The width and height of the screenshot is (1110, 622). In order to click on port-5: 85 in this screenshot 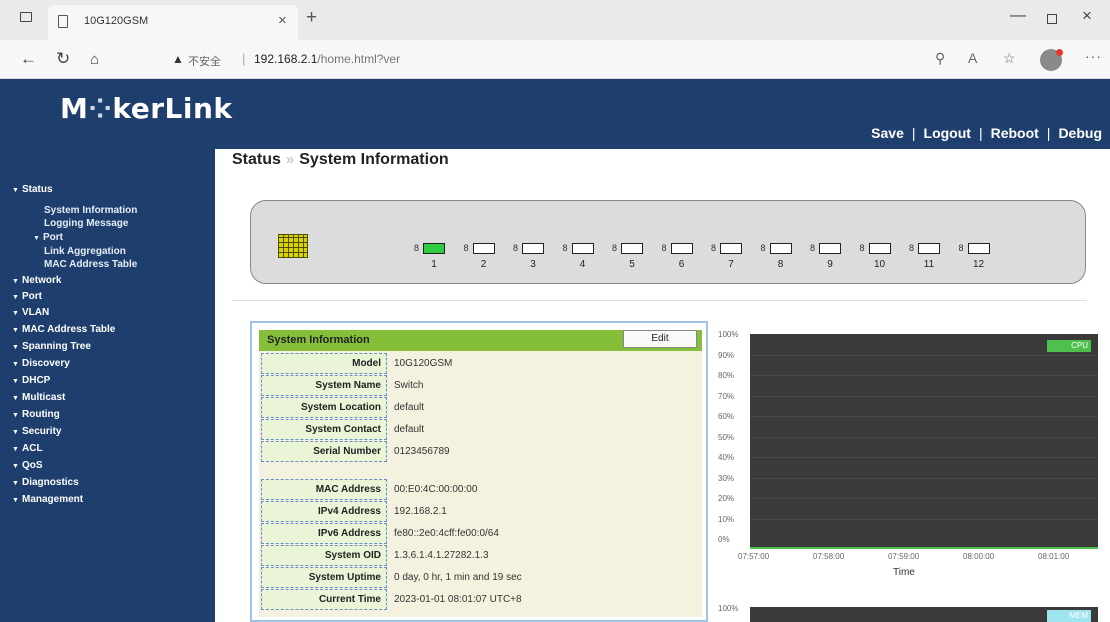, I will do `click(630, 256)`.